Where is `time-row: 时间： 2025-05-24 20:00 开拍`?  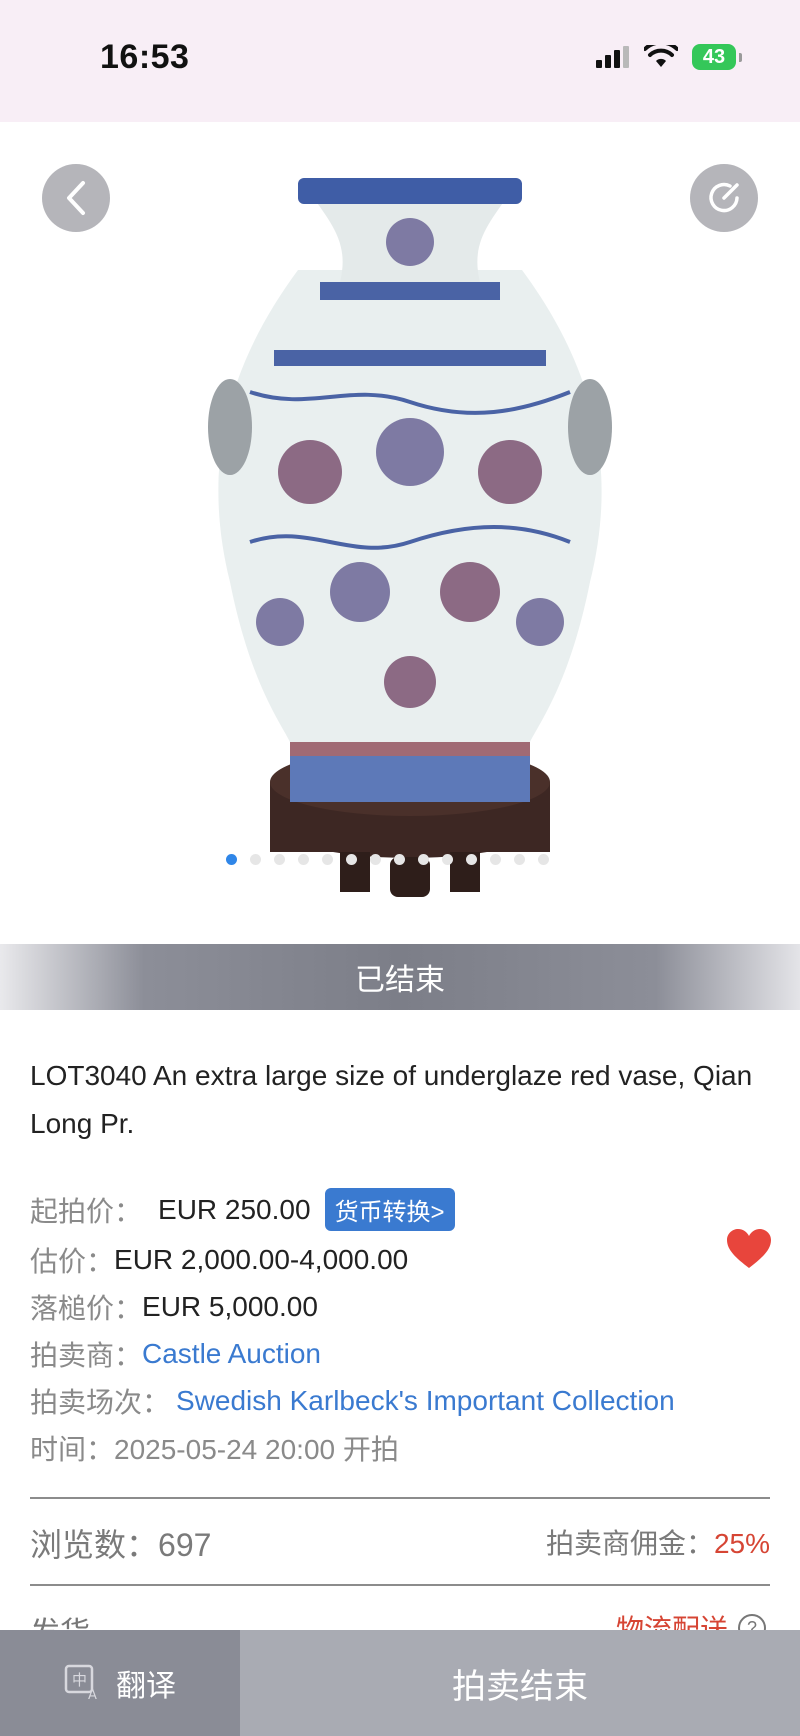
time-row: 时间： 2025-05-24 20:00 开拍 is located at coordinates (214, 1448).